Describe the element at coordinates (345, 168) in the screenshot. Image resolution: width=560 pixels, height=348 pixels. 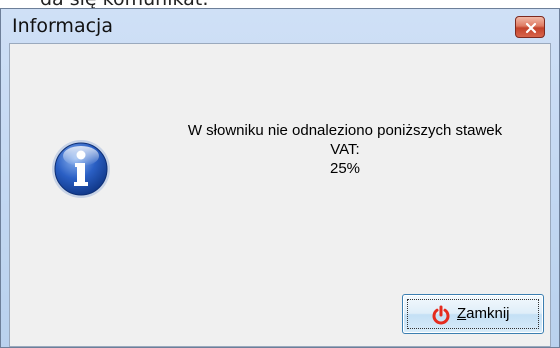
I see `message-line: 25%` at that location.